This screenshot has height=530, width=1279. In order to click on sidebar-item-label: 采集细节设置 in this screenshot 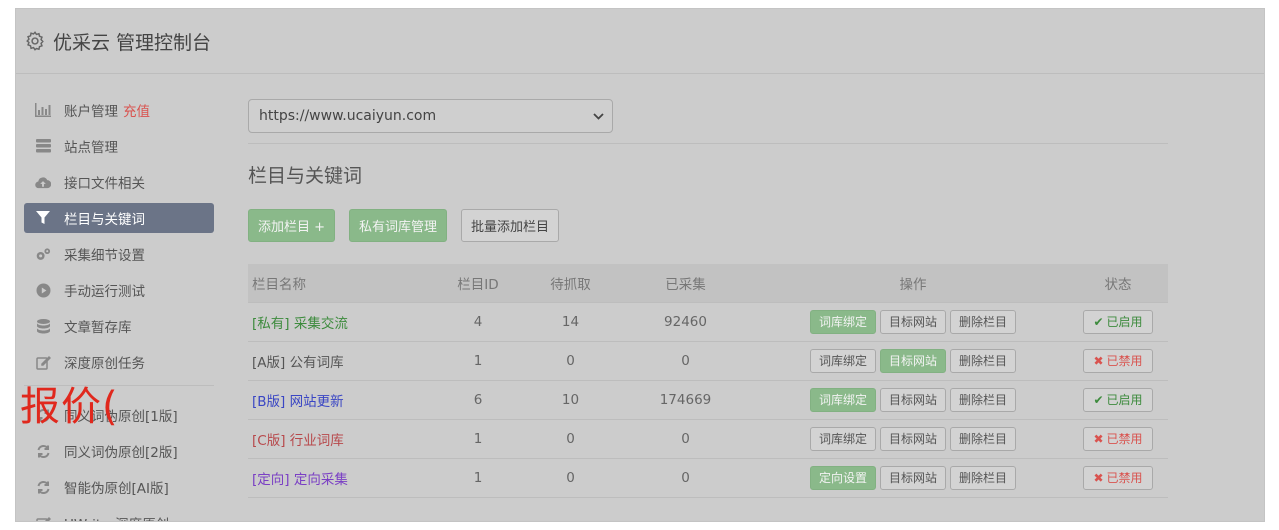, I will do `click(104, 256)`.